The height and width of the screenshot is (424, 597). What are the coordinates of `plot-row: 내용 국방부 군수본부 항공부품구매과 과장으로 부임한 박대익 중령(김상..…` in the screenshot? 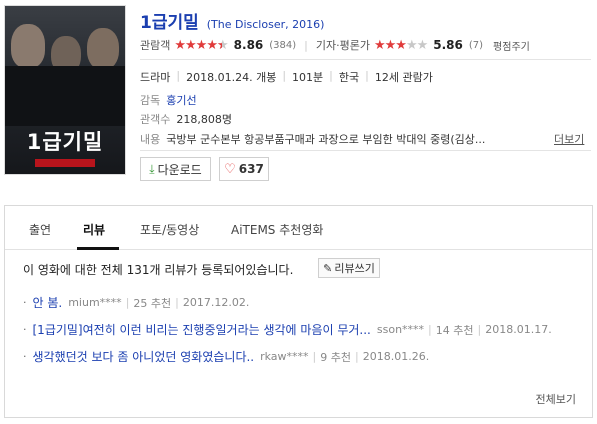 It's located at (312, 139).